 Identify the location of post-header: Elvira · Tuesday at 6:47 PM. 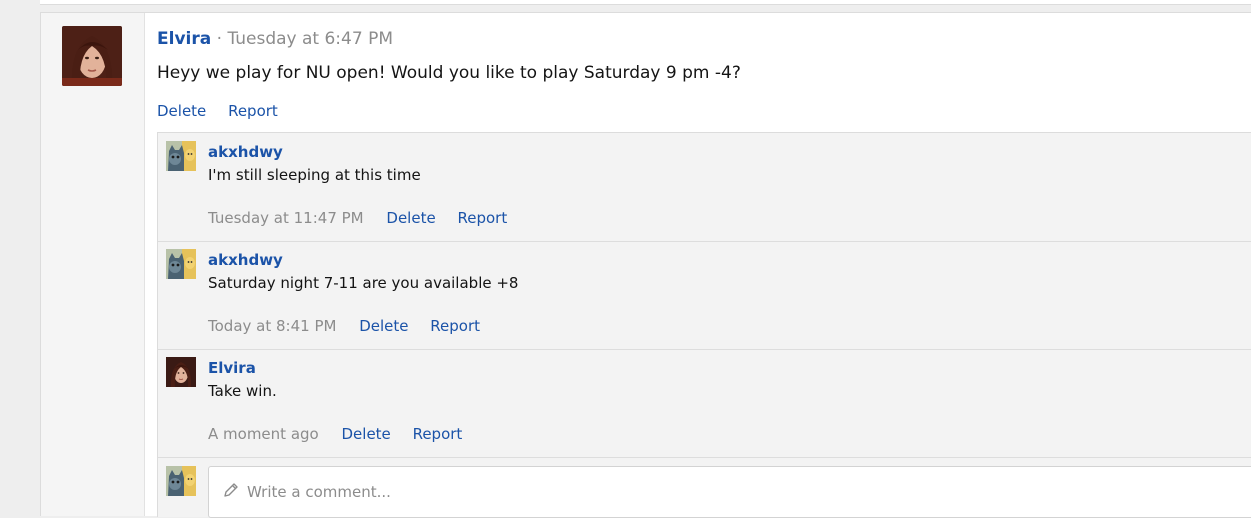
(275, 39).